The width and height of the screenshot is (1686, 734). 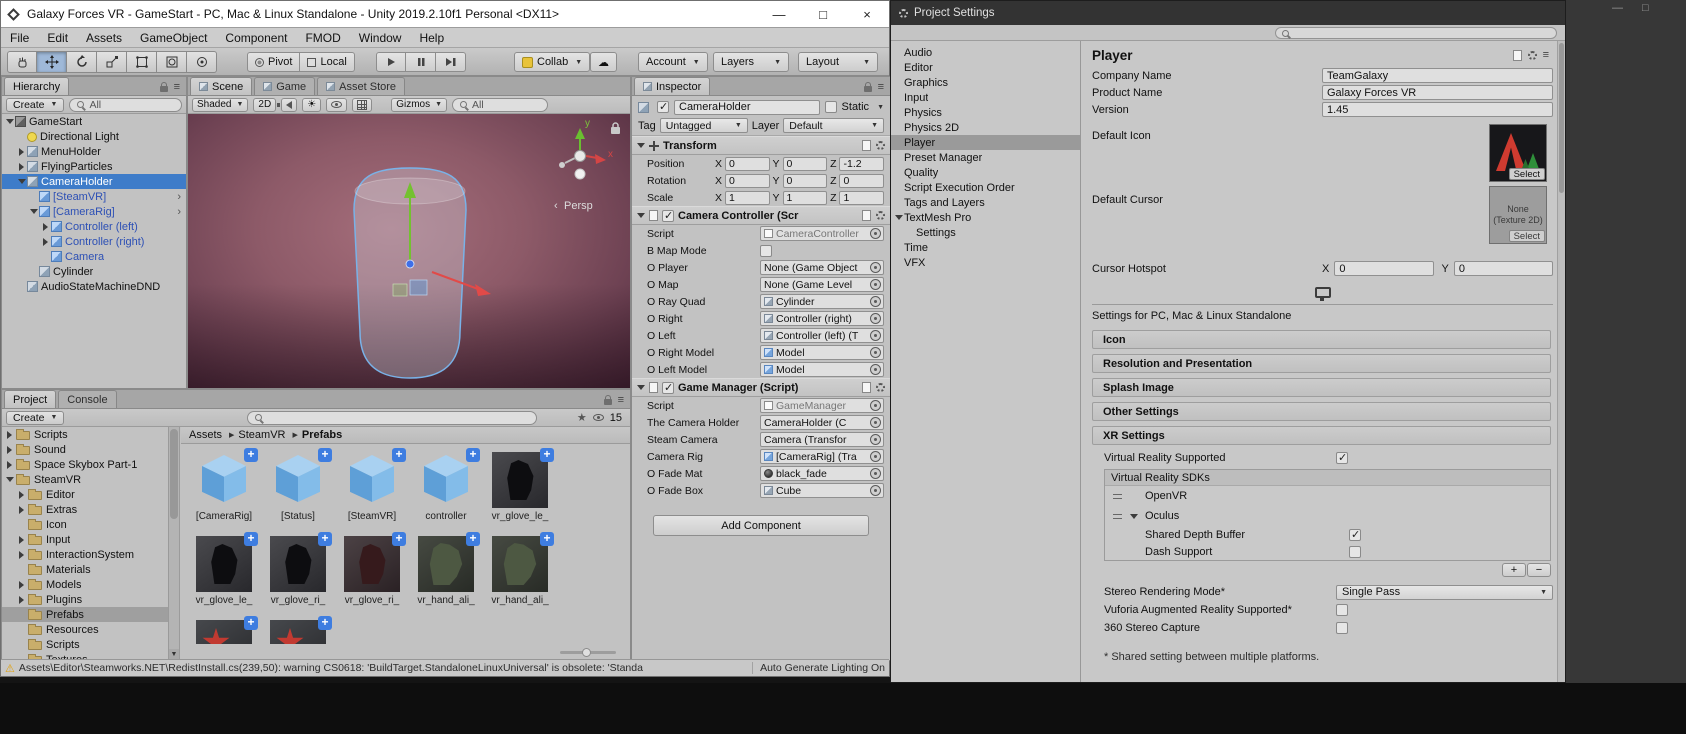 What do you see at coordinates (822, 473) in the screenshot?
I see `object-field: black_fade` at bounding box center [822, 473].